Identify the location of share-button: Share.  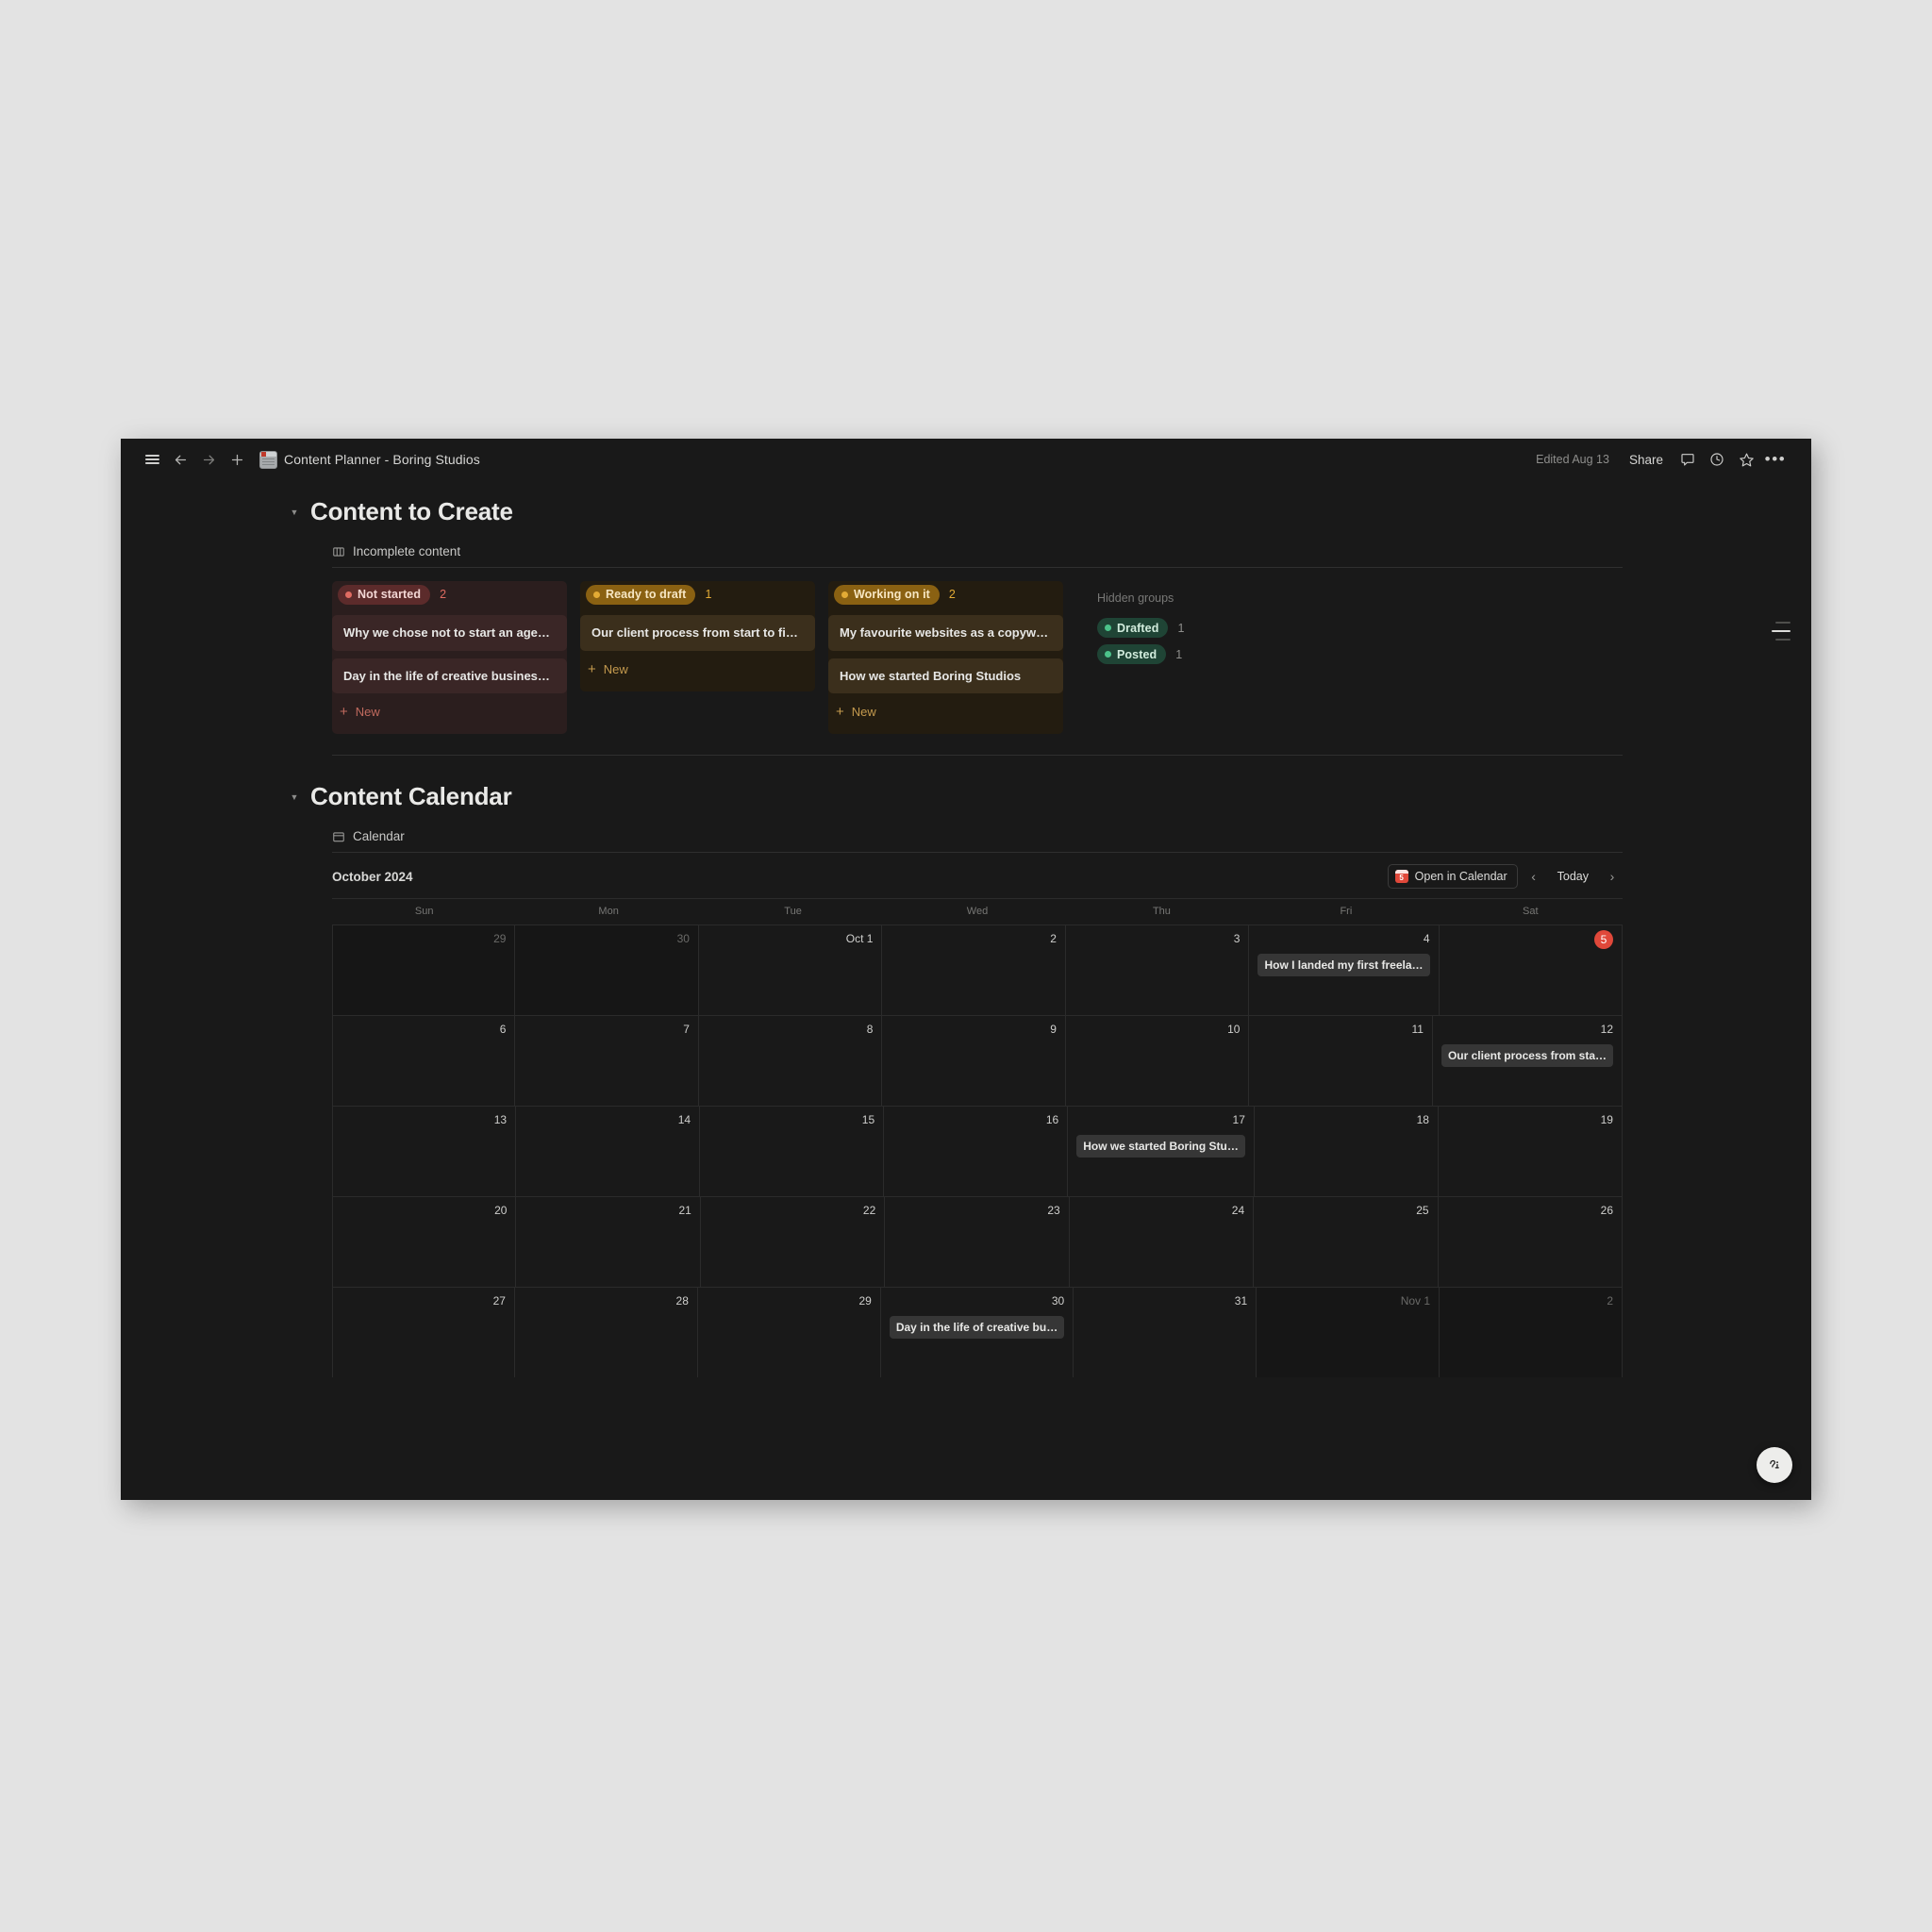
(1647, 460).